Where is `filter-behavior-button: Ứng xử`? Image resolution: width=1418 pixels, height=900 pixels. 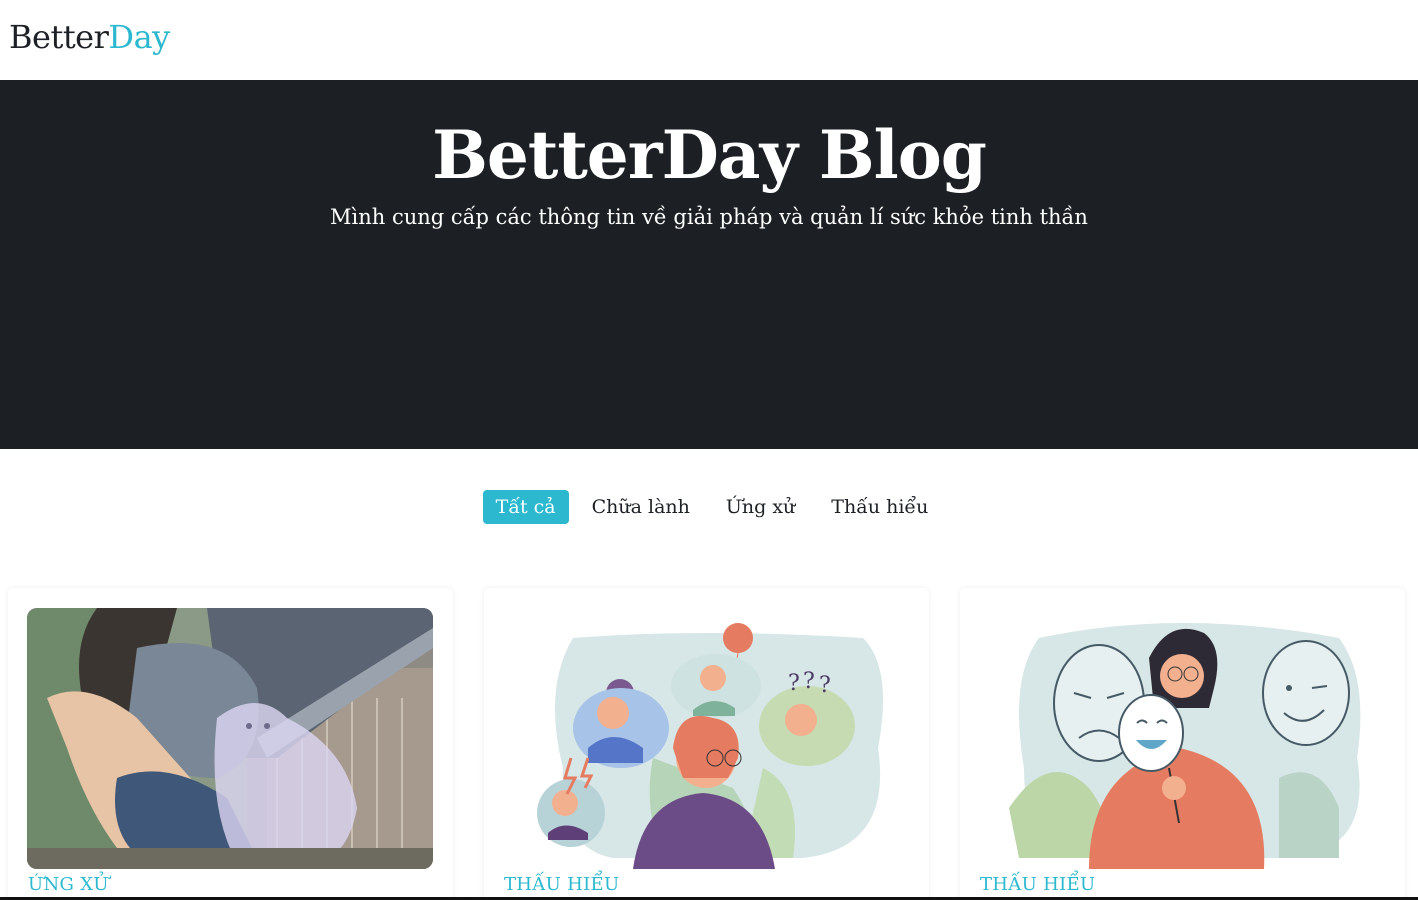
filter-behavior-button: Ứng xử is located at coordinates (760, 507).